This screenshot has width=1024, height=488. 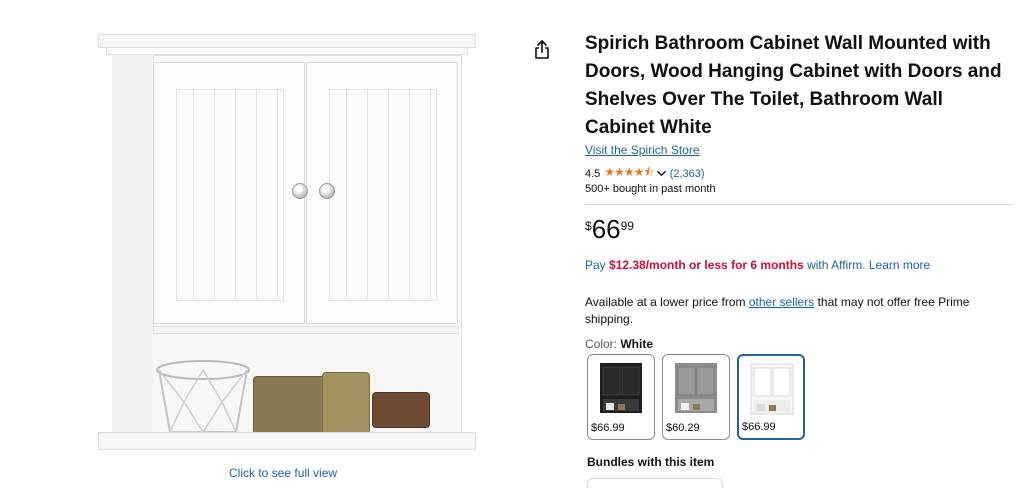 What do you see at coordinates (542, 50) in the screenshot?
I see `share-icon` at bounding box center [542, 50].